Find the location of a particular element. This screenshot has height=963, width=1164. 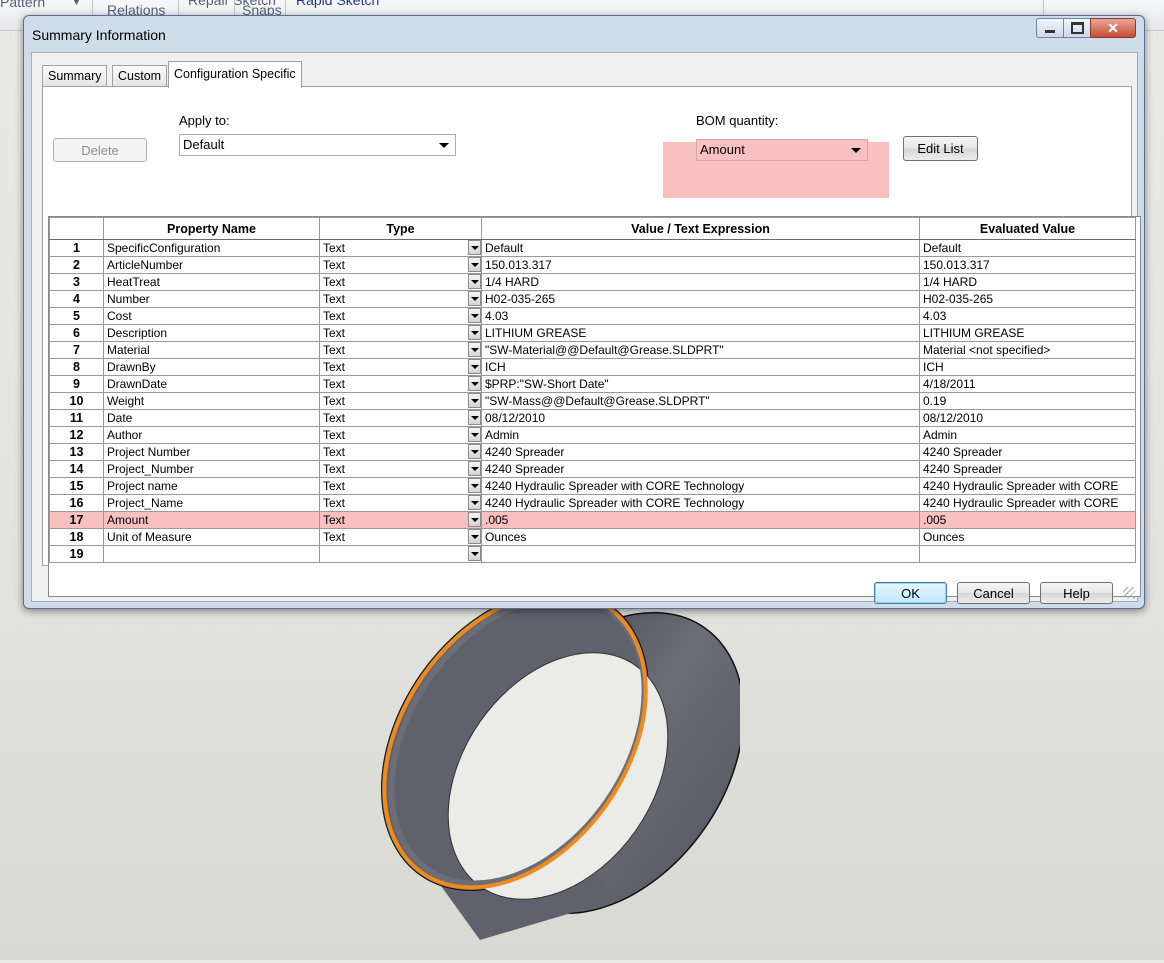

value-expression-cell: 1/4 HARD is located at coordinates (700, 282).